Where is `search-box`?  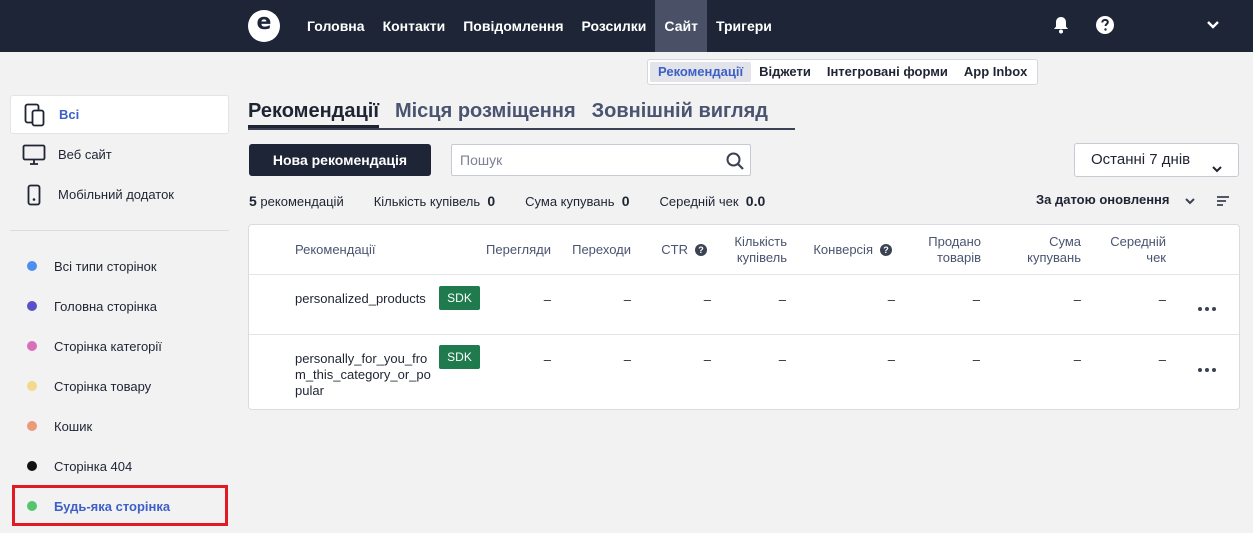 search-box is located at coordinates (601, 160).